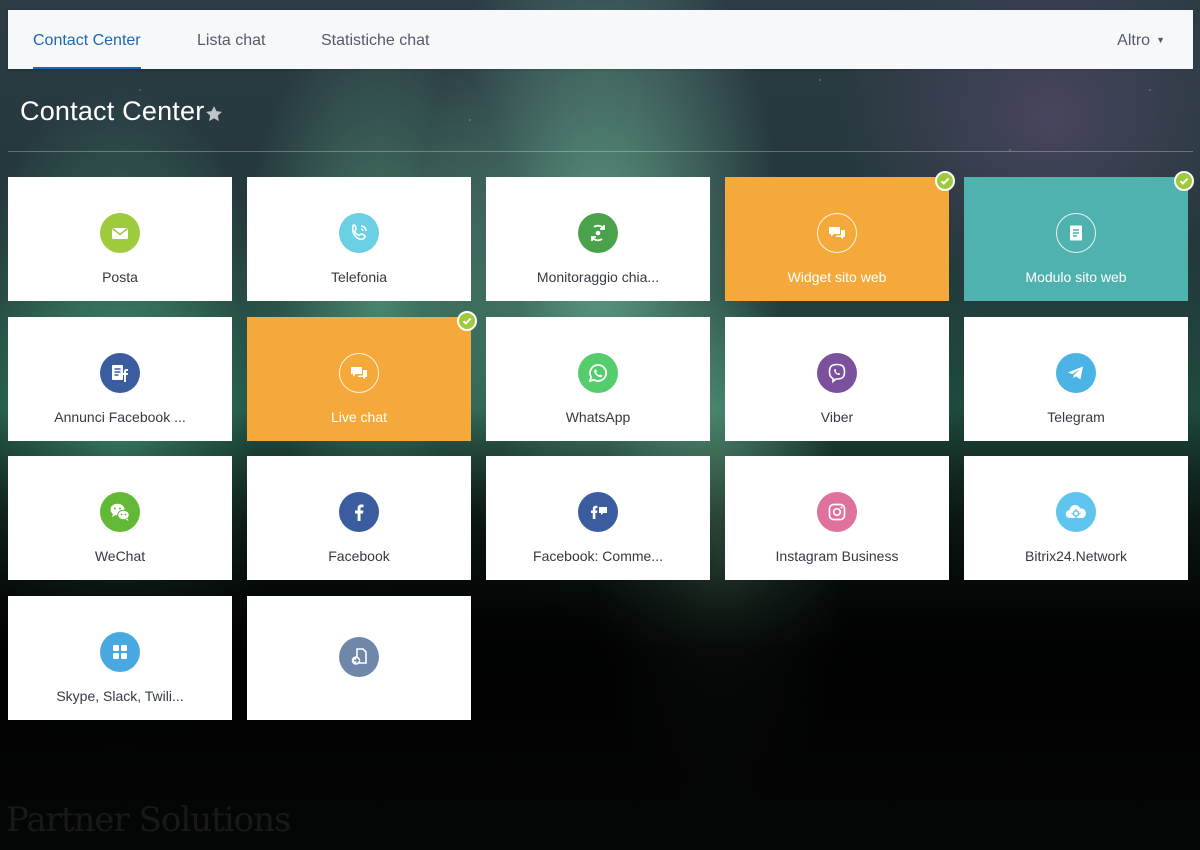 The width and height of the screenshot is (1200, 850). I want to click on connector-tile-label: Viber, so click(837, 417).